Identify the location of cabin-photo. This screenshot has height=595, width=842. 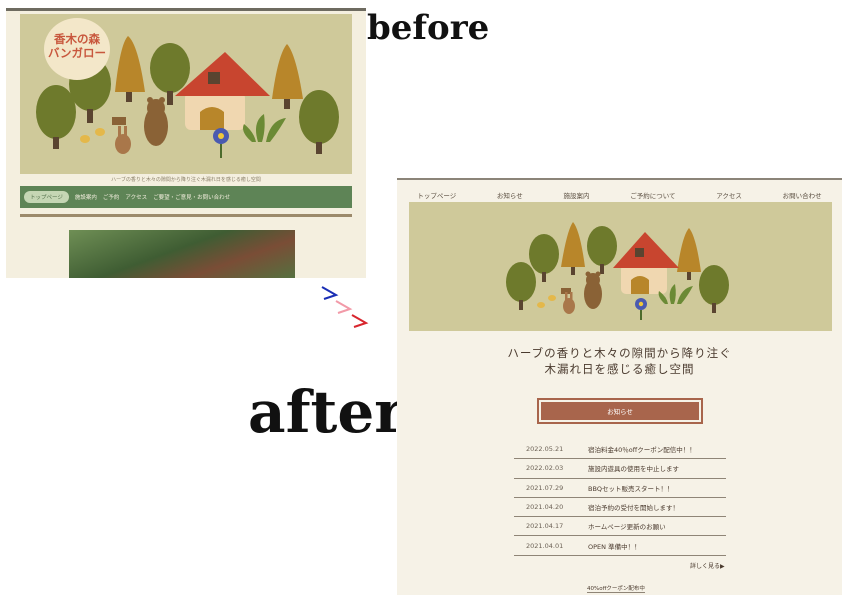
(182, 254).